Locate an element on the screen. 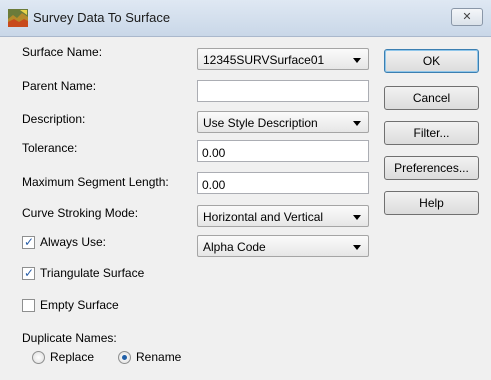  surface-name-value: 12345SURVSurface01 is located at coordinates (264, 60).